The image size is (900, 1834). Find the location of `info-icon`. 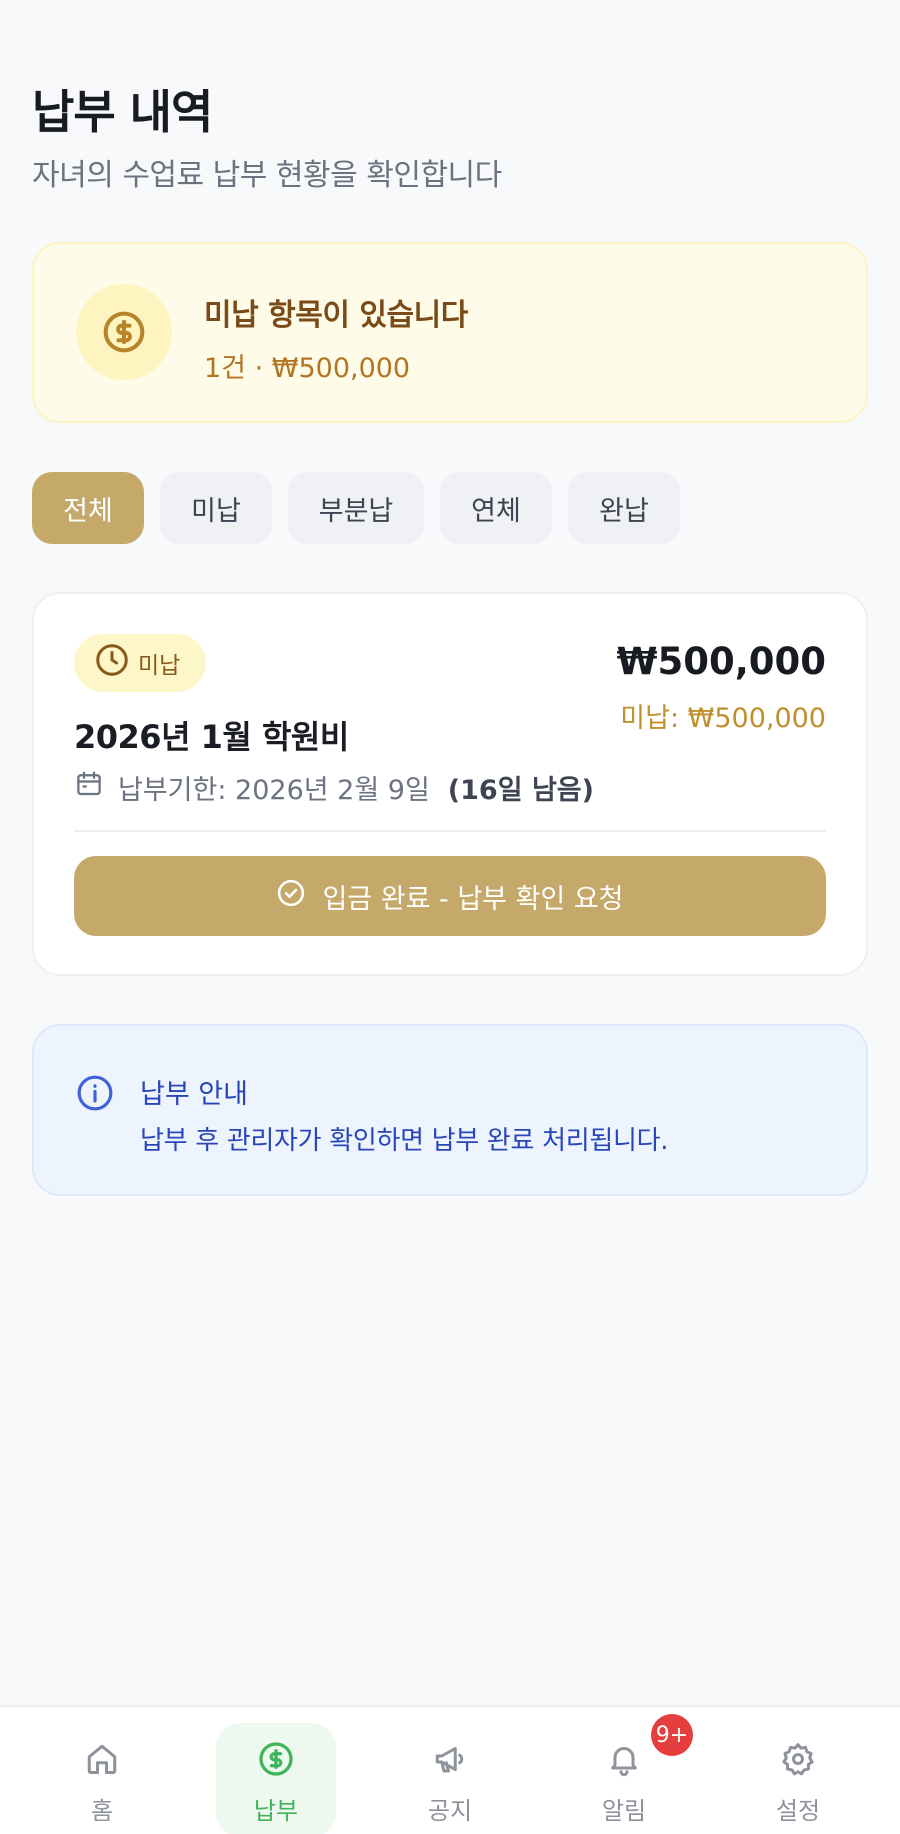

info-icon is located at coordinates (95, 1095).